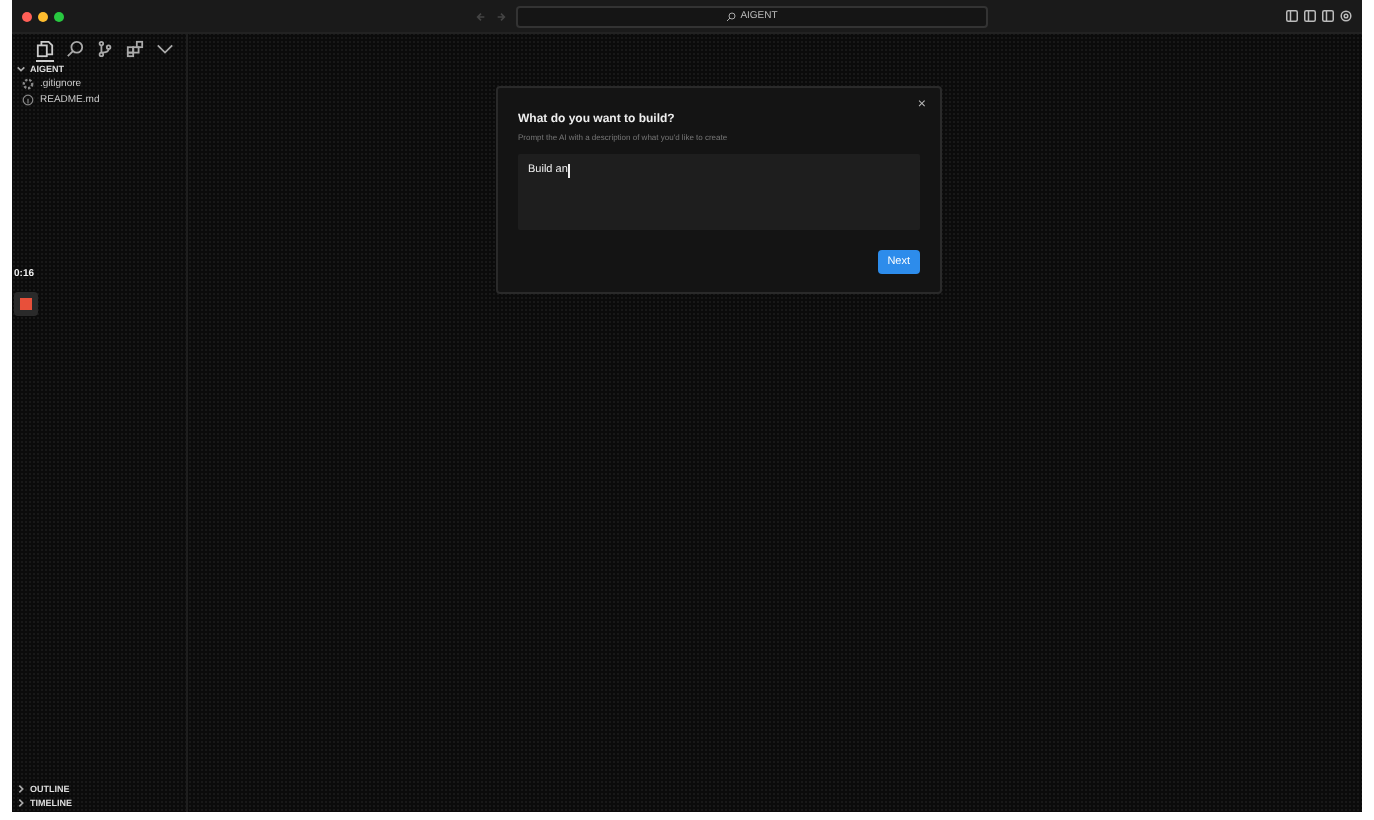 The image size is (1374, 820). I want to click on panel-toggle-icon, so click(1310, 16).